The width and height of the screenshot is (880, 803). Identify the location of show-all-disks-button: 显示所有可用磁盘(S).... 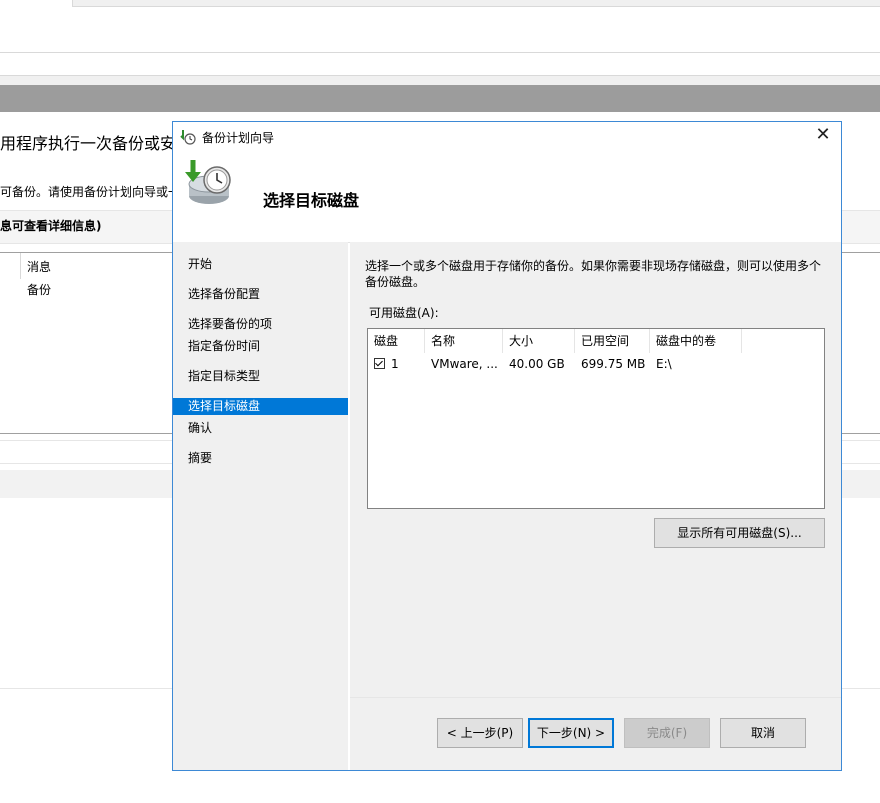
(739, 533).